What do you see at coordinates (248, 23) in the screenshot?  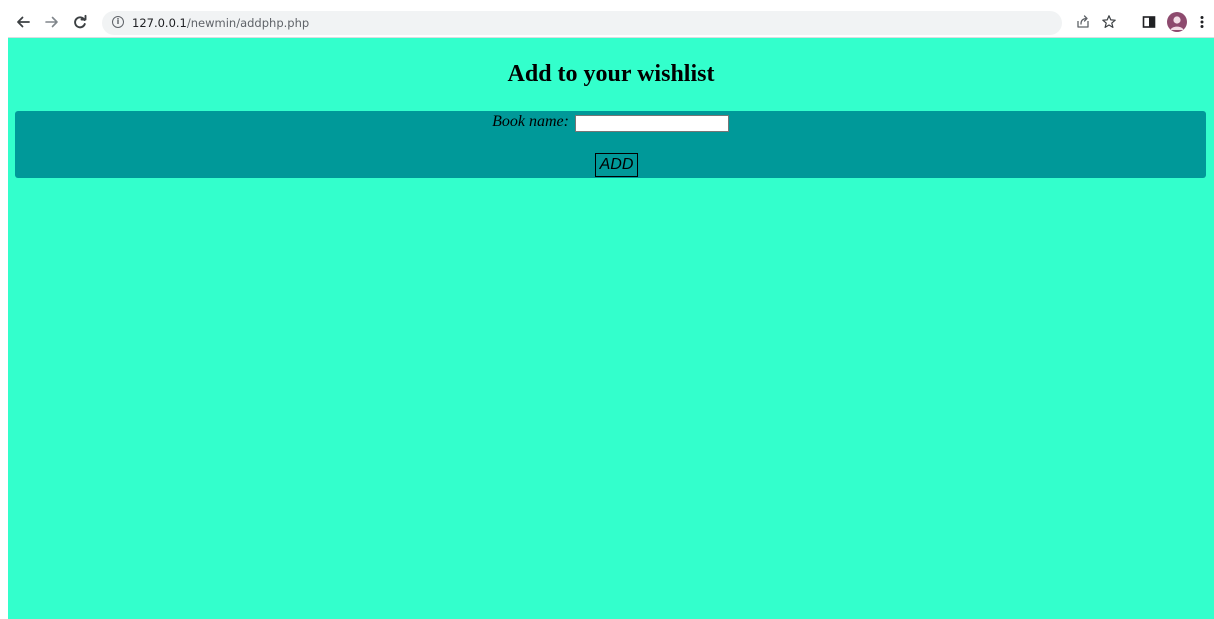 I see `url-path: /newmin/addphp.php` at bounding box center [248, 23].